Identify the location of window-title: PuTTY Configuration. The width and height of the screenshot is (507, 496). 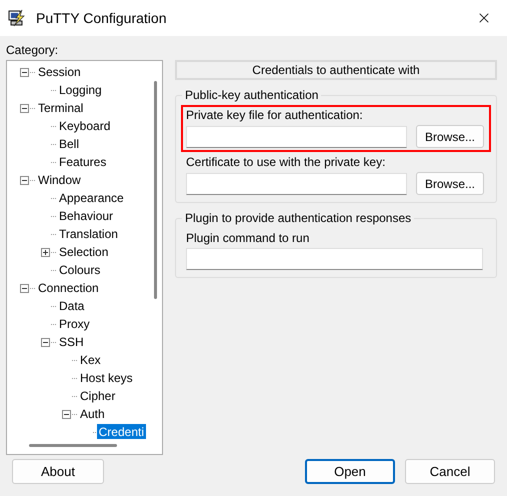
(101, 18).